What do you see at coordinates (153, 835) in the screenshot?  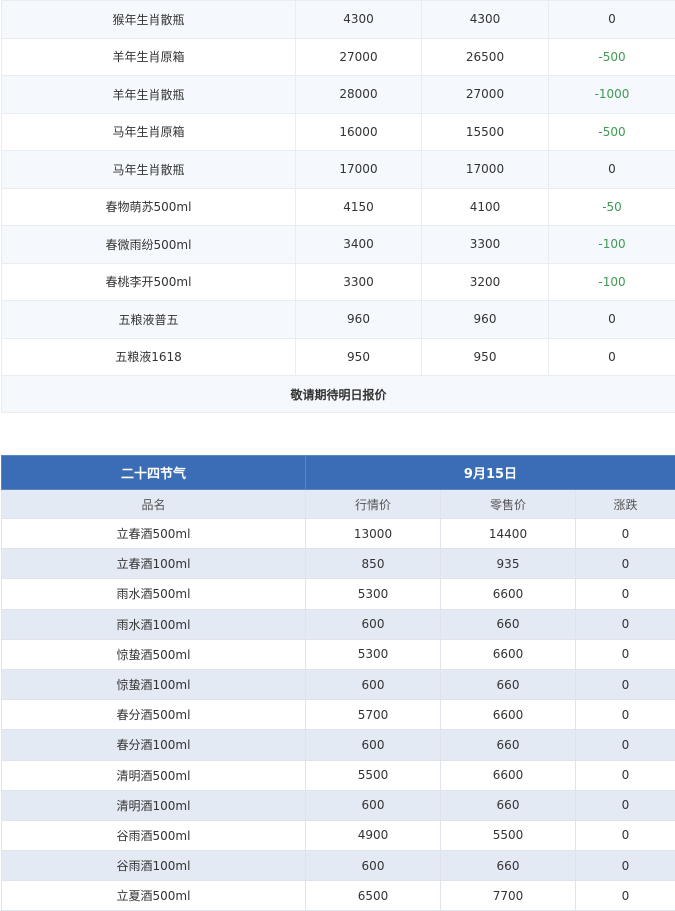 I see `product-name: 谷雨酒500ml` at bounding box center [153, 835].